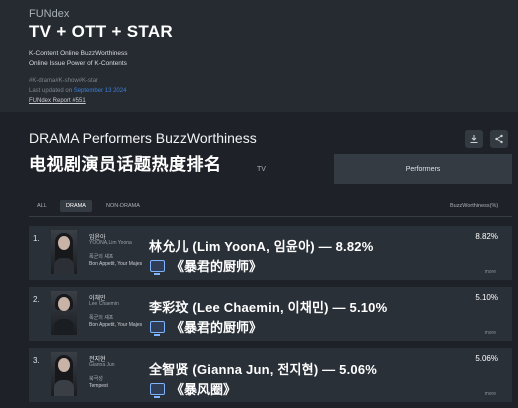 Image resolution: width=518 pixels, height=408 pixels. Describe the element at coordinates (217, 266) in the screenshot. I see `overlay-show-title-1: 《暴君的厨师》` at that location.